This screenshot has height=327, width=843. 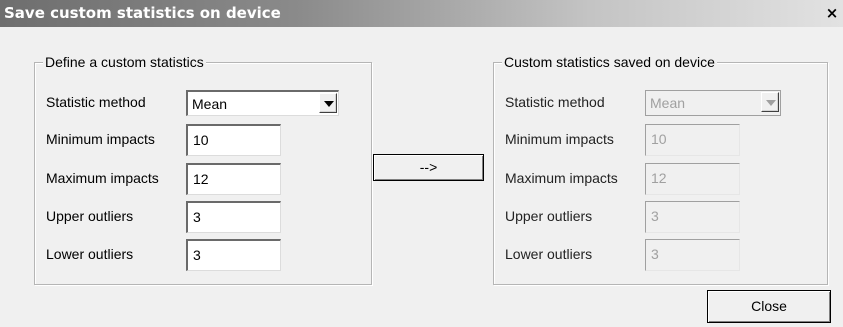 I want to click on saved-statistic-method-value: Mean, so click(x=668, y=103).